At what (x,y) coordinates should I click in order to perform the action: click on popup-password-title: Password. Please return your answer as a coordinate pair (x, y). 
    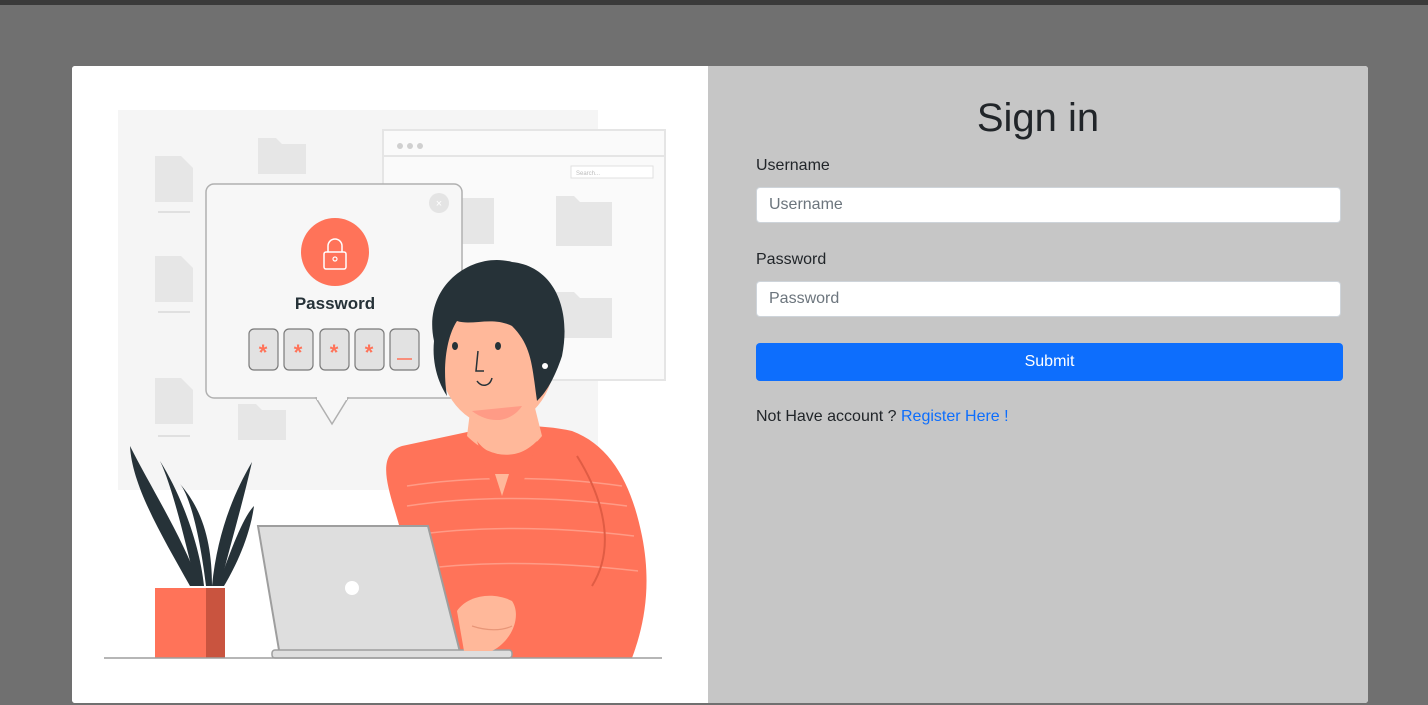
    Looking at the image, I should click on (335, 303).